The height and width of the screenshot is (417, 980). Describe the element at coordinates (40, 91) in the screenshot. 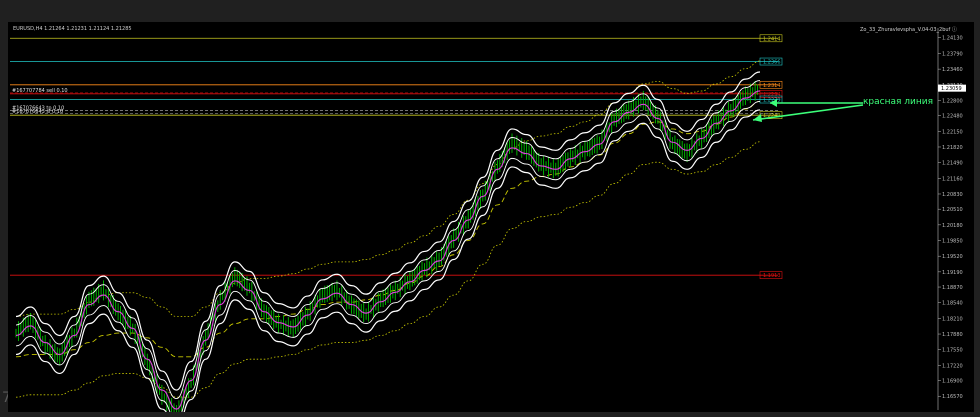

I see `order-label-0: #167707784 sell 0.10` at that location.